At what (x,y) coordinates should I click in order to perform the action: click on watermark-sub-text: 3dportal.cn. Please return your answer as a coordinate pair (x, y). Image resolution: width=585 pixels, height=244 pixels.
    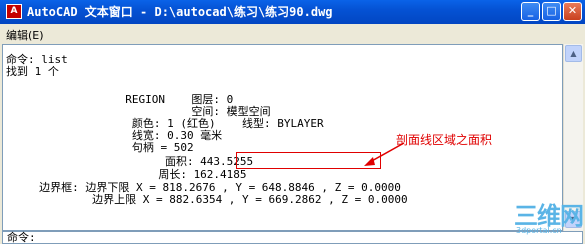
    Looking at the image, I should click on (539, 230).